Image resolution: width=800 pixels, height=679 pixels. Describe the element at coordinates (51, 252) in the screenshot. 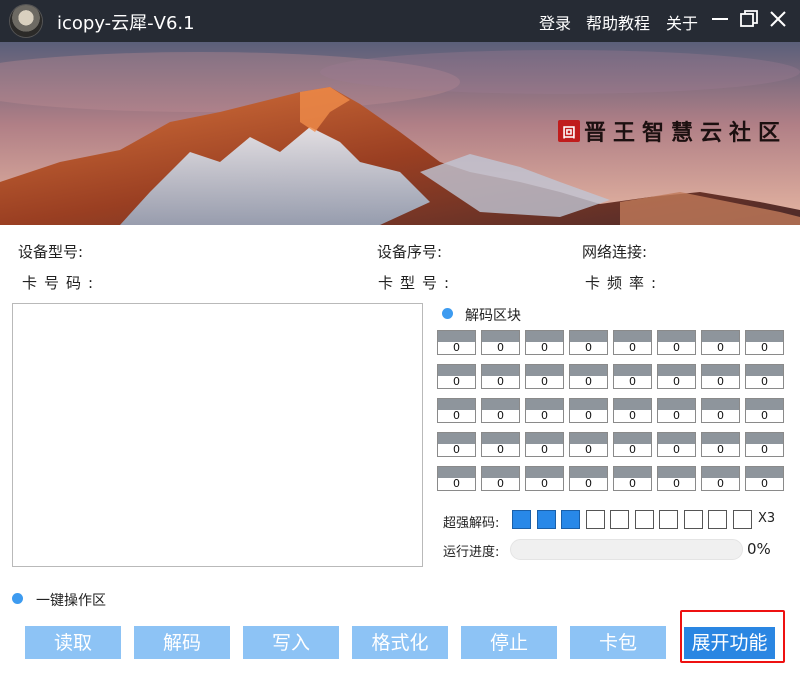

I see `device-model-label: 设备型号:` at that location.